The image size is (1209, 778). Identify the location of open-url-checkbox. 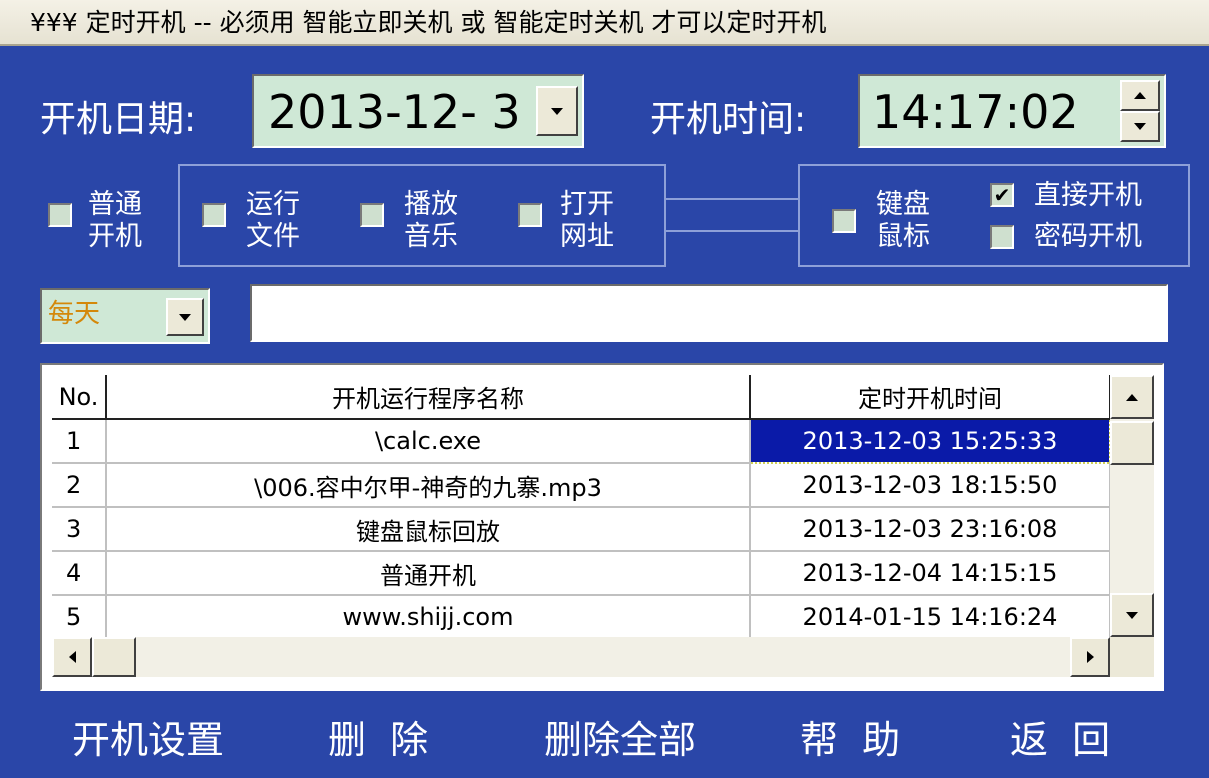
(530, 215).